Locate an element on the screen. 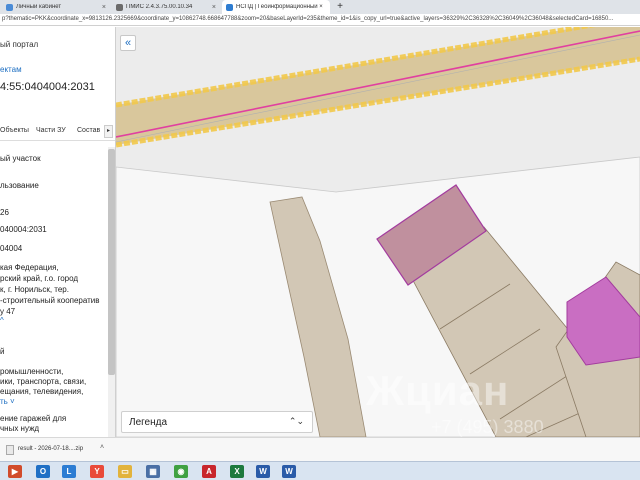 The height and width of the screenshot is (480, 640). panel-tabs: Объекты Части ЗУ Состав ▸ is located at coordinates (57, 132).